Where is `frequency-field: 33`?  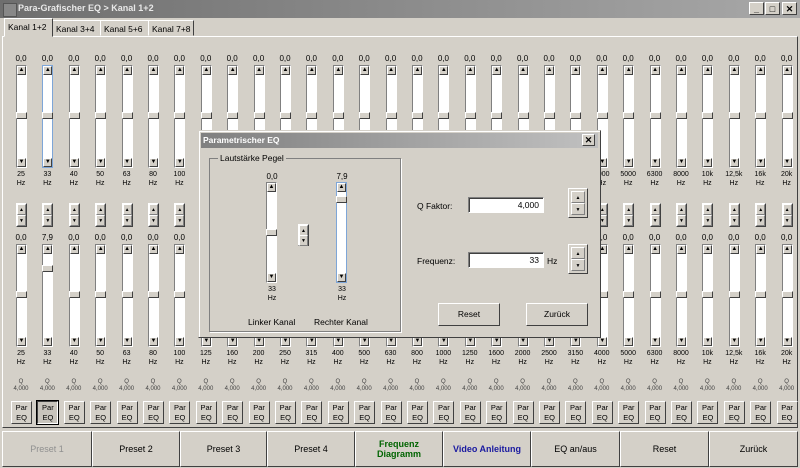
frequency-field: 33 is located at coordinates (506, 260).